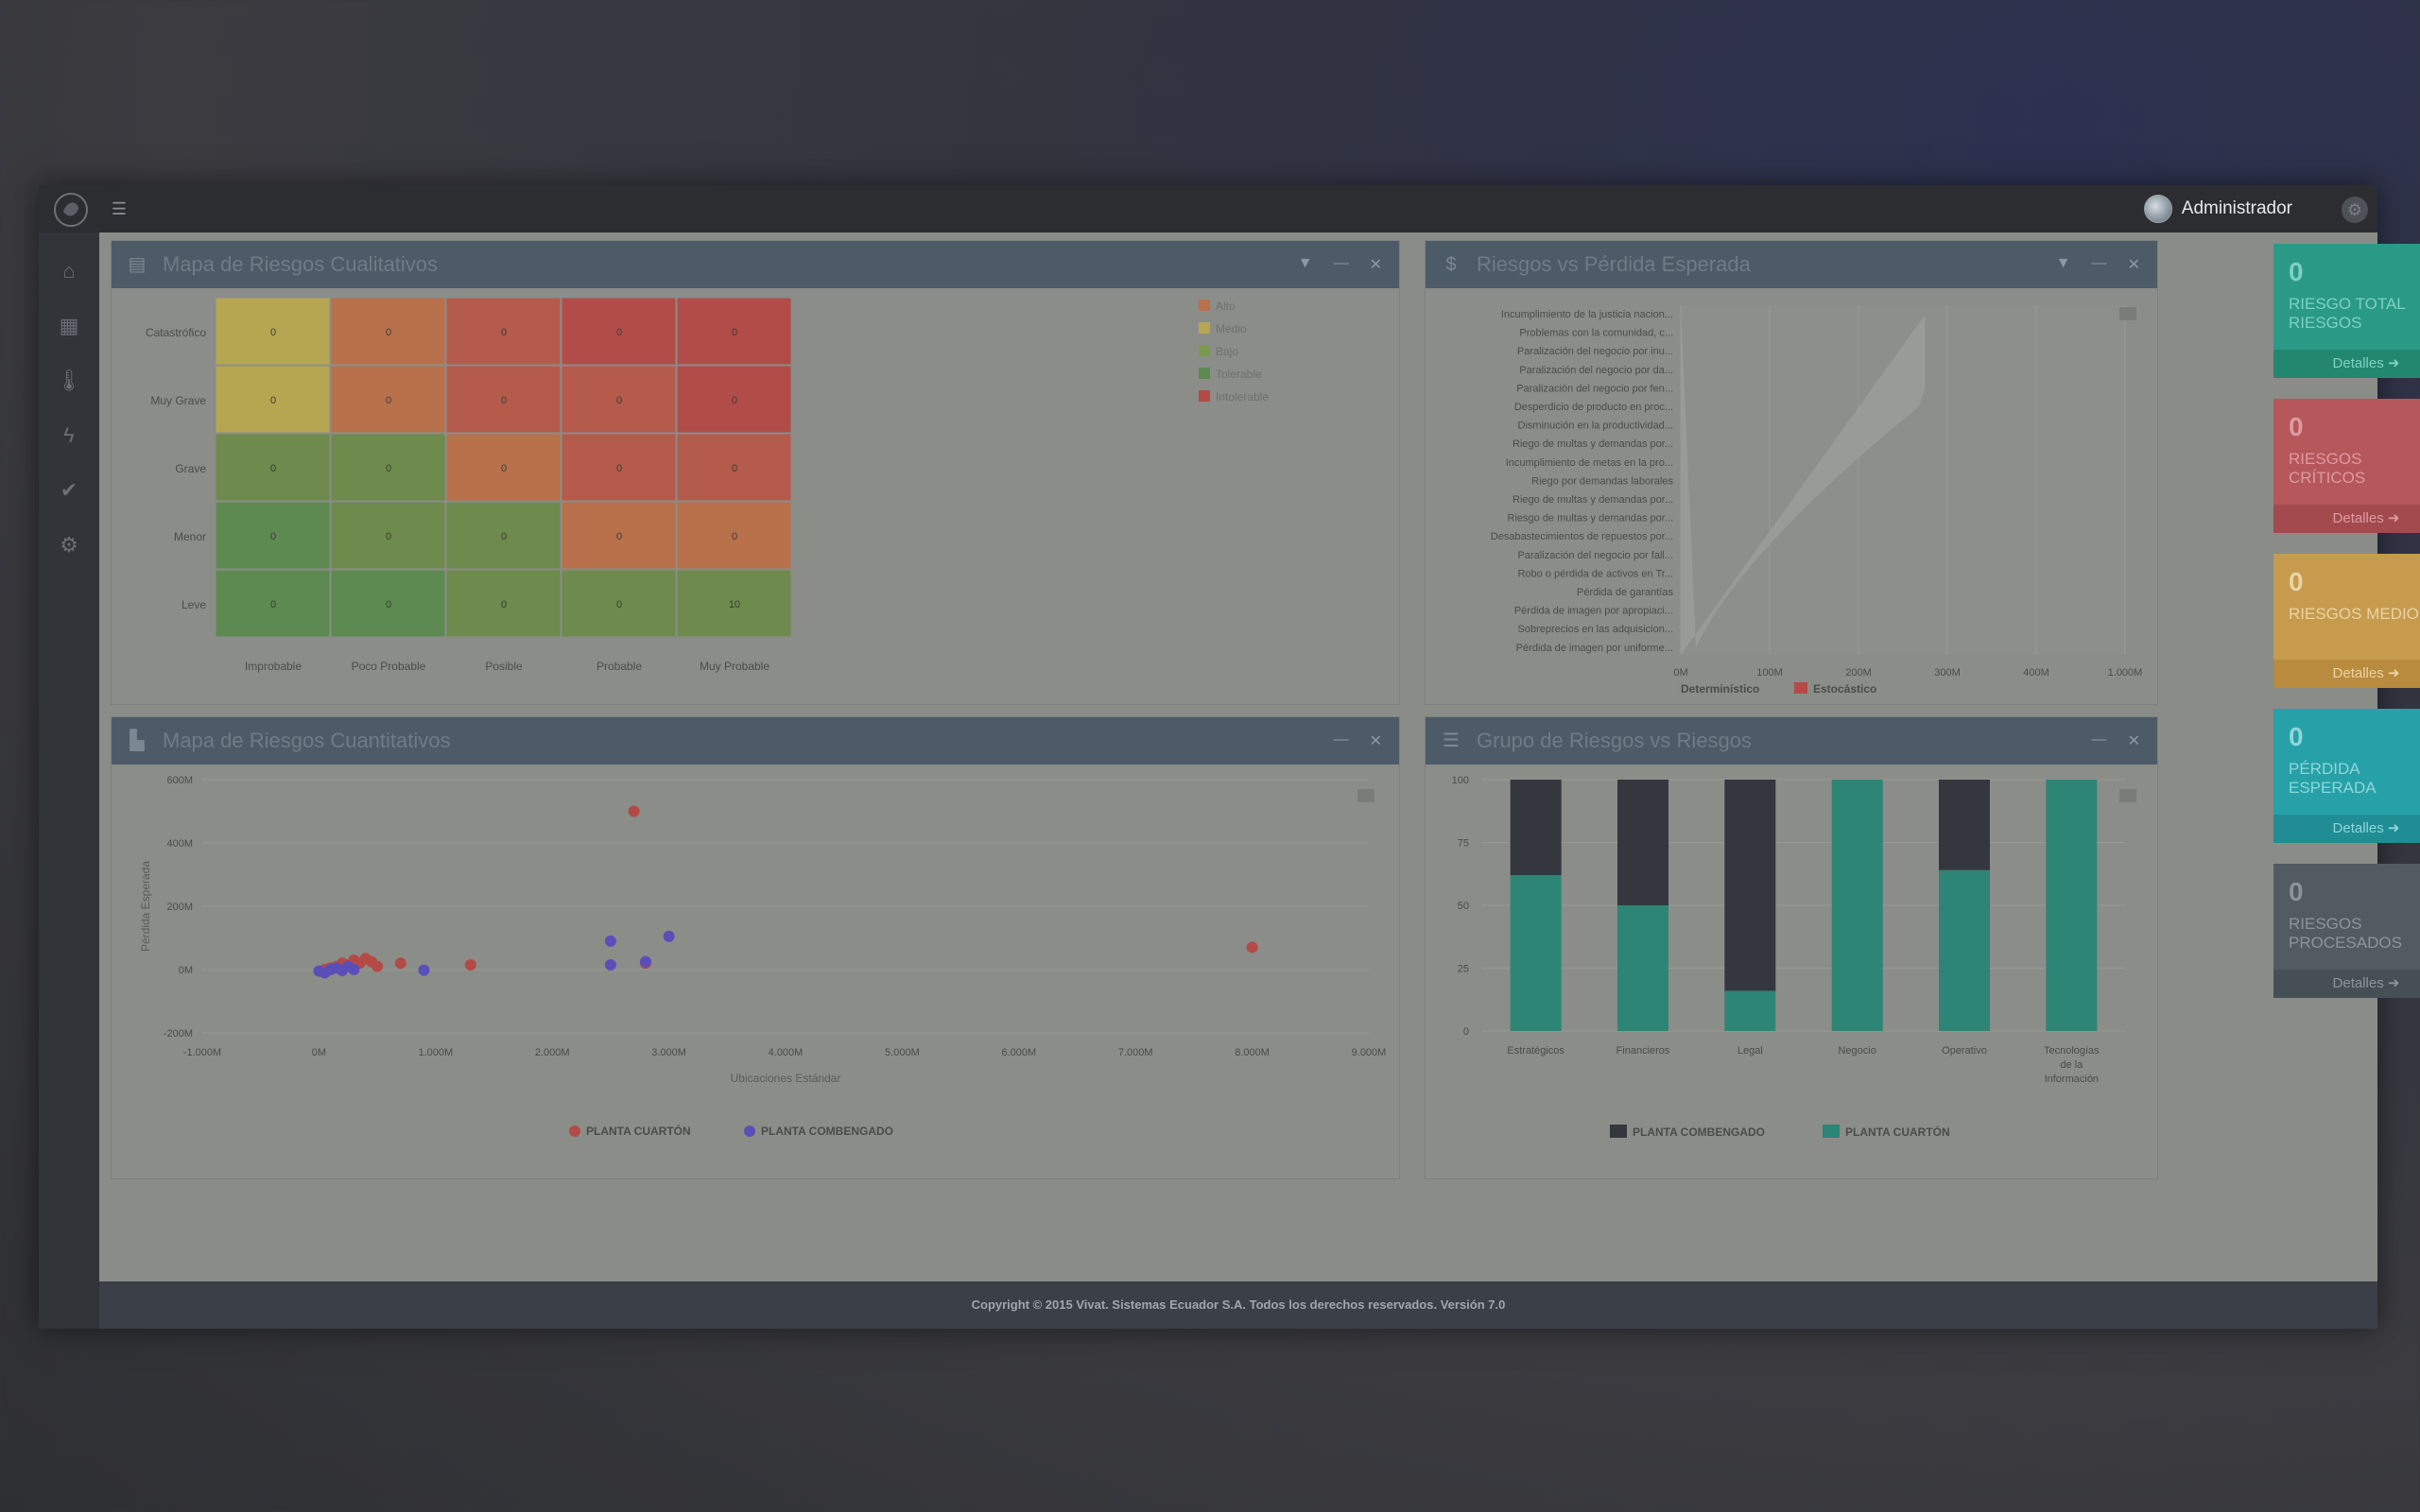 The width and height of the screenshot is (2420, 1512). I want to click on y-tick-label: 75, so click(1463, 844).